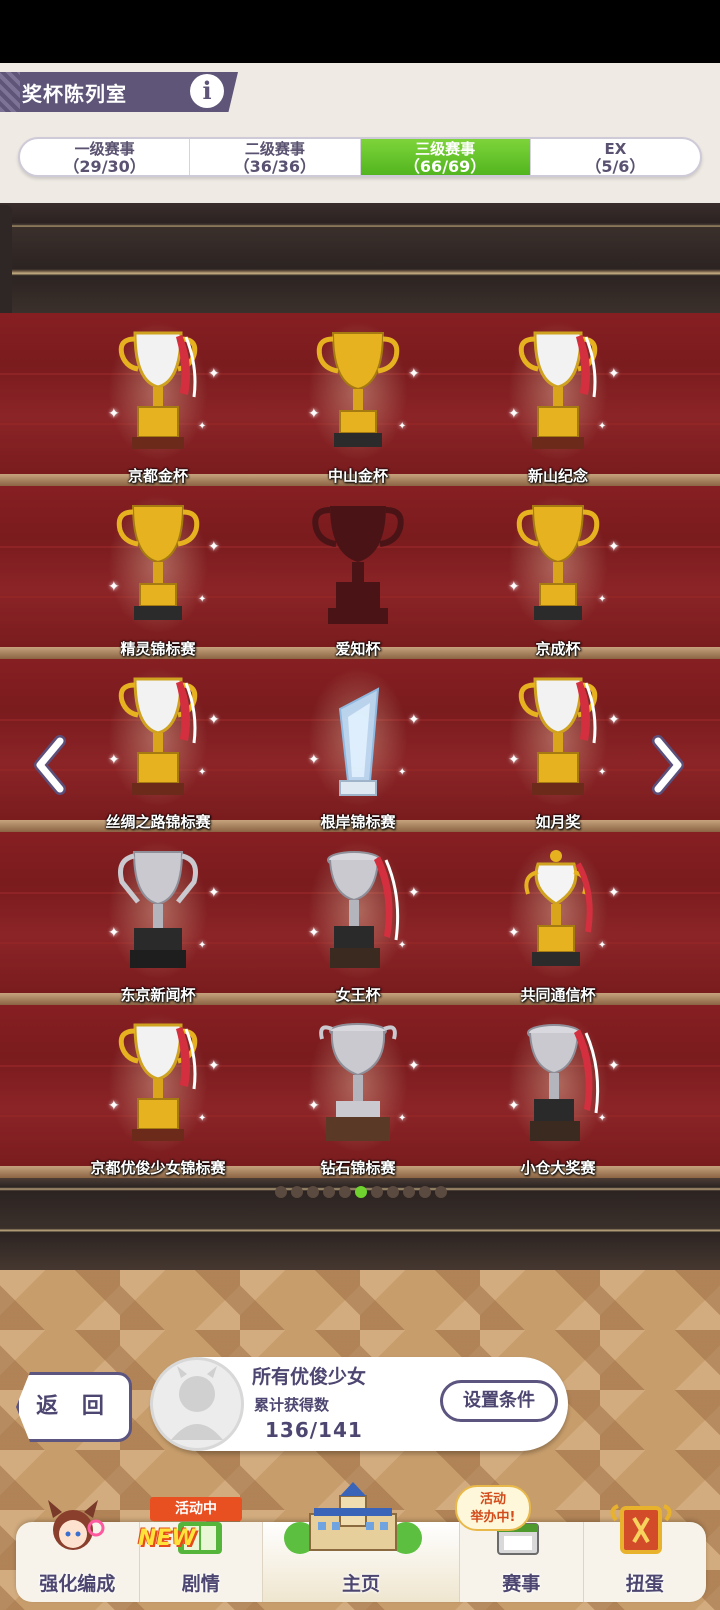 This screenshot has height=1610, width=720. What do you see at coordinates (167, 1538) in the screenshot?
I see `new-badge: NEW` at bounding box center [167, 1538].